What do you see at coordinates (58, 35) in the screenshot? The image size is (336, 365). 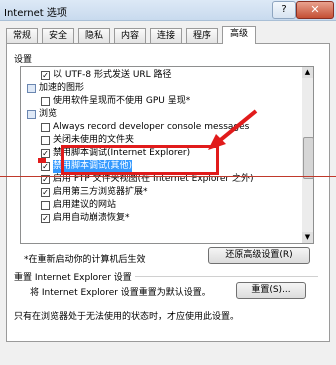 I see `tab-security: 安全` at bounding box center [58, 35].